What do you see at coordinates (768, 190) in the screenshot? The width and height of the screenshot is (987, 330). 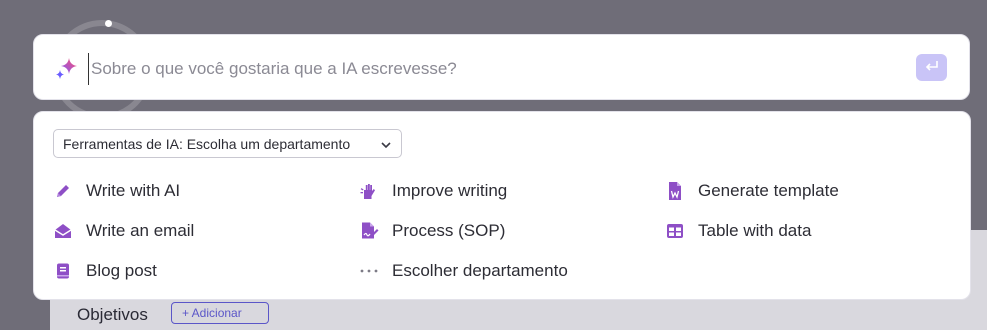 I see `tool-label: Generate template` at bounding box center [768, 190].